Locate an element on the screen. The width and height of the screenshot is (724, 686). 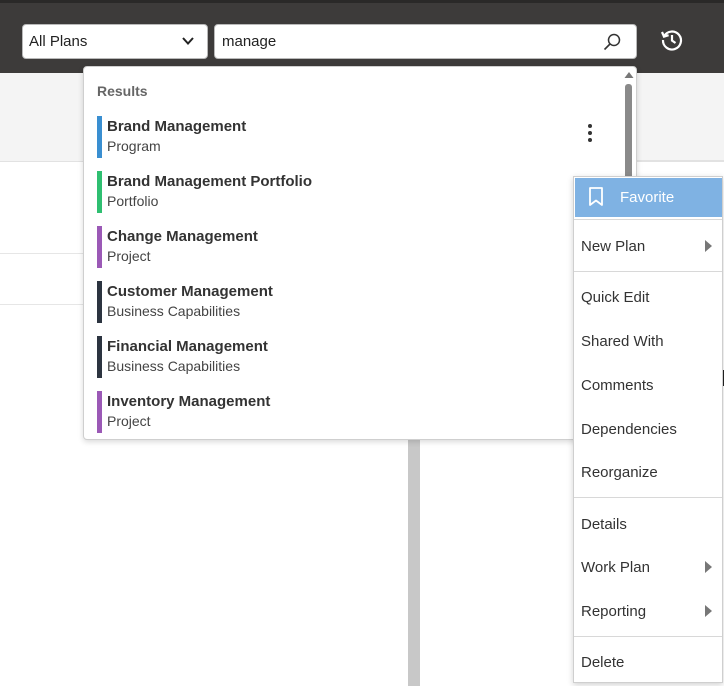
plan-filter-value: All Plans is located at coordinates (58, 41).